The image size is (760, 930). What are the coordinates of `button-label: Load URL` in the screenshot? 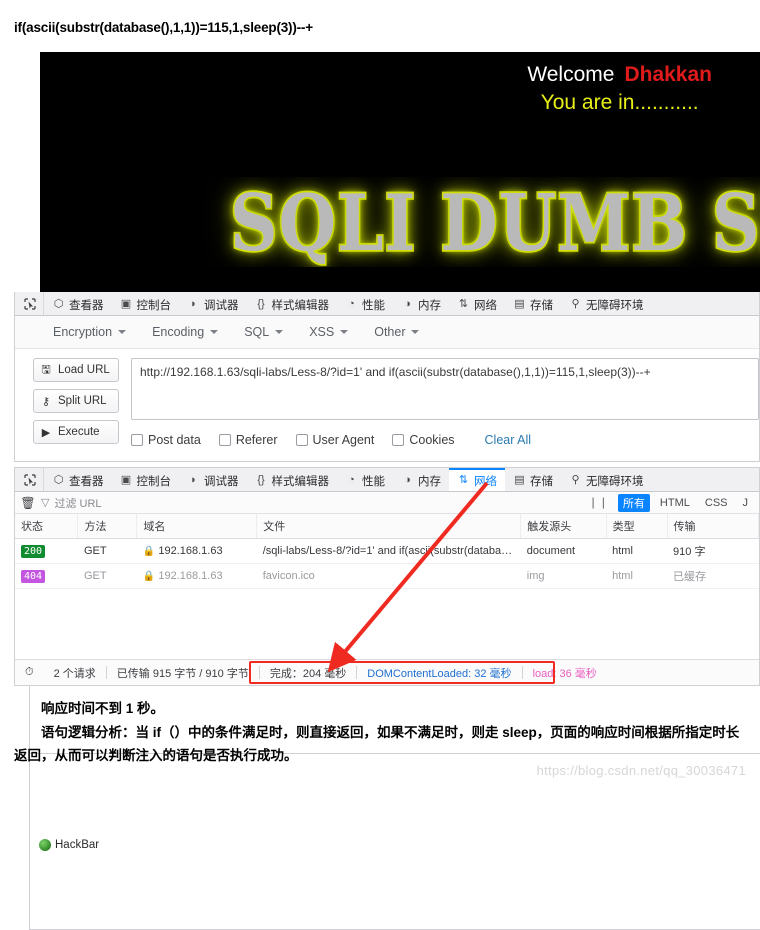 It's located at (84, 370).